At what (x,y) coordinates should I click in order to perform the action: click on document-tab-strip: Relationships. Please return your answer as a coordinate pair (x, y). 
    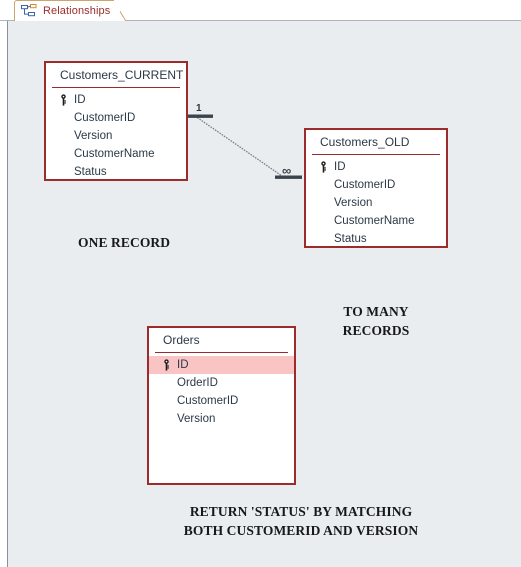
    Looking at the image, I should click on (260, 11).